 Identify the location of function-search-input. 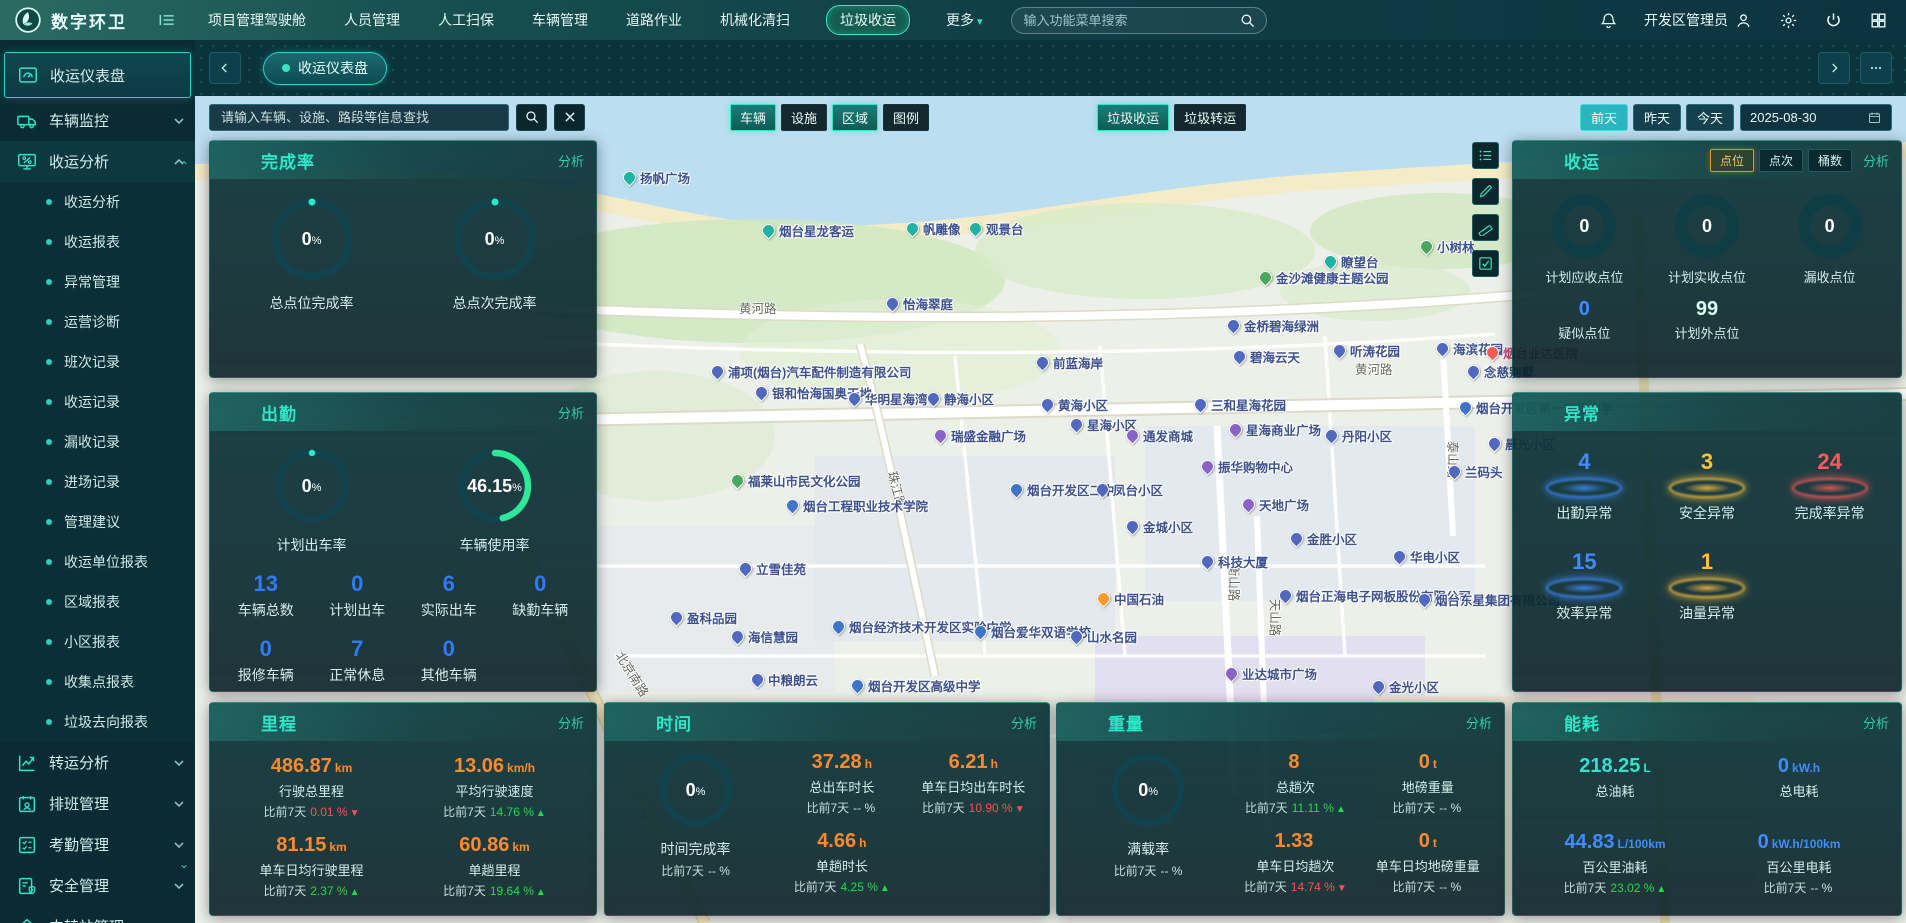
(1130, 20).